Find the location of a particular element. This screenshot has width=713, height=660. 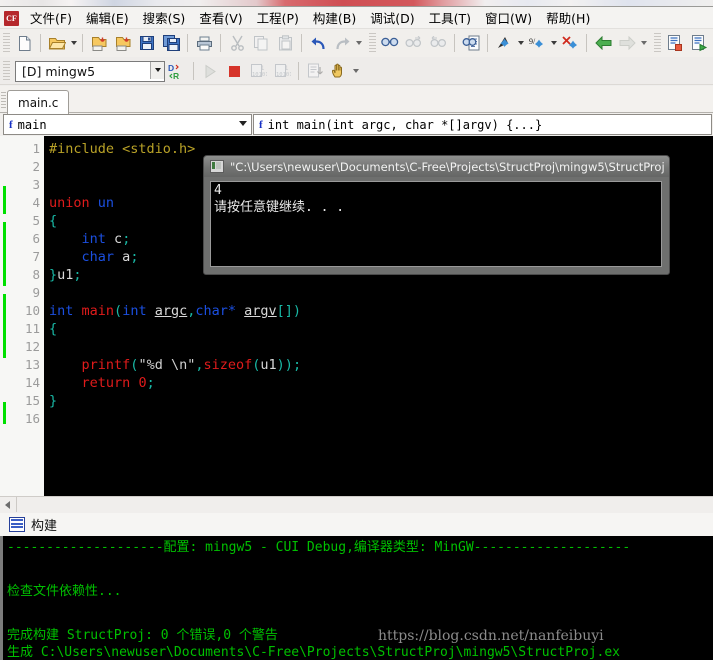

edit-overflow-caret-icon is located at coordinates (358, 43).